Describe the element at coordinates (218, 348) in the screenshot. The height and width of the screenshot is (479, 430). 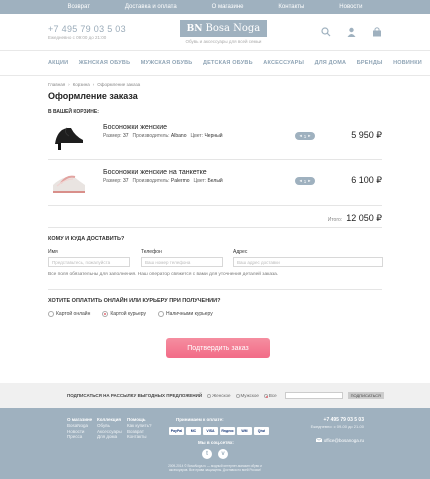
I see `confirm-order-button: Подтвердить заказ` at that location.